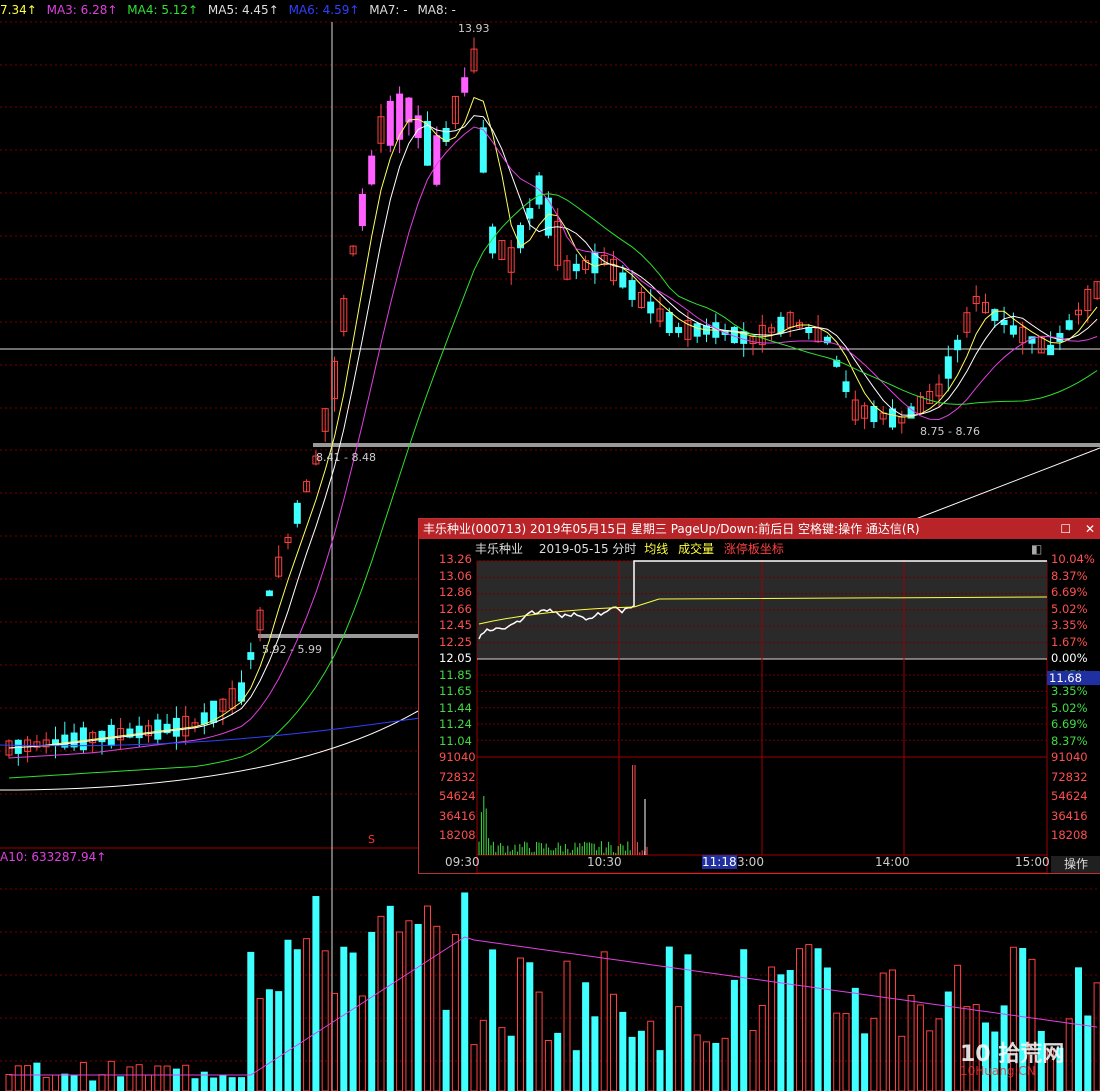  What do you see at coordinates (53, 857) in the screenshot?
I see `volume-legend: A10: 633287.94↑` at bounding box center [53, 857].